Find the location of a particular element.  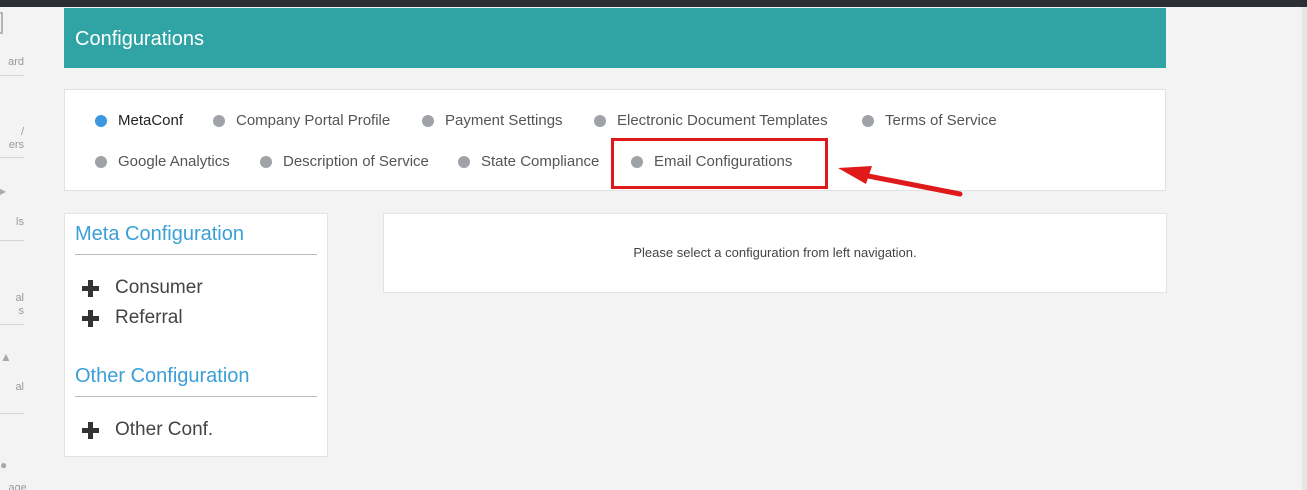

tab-state-compliance: State Compliance is located at coordinates (528, 161).